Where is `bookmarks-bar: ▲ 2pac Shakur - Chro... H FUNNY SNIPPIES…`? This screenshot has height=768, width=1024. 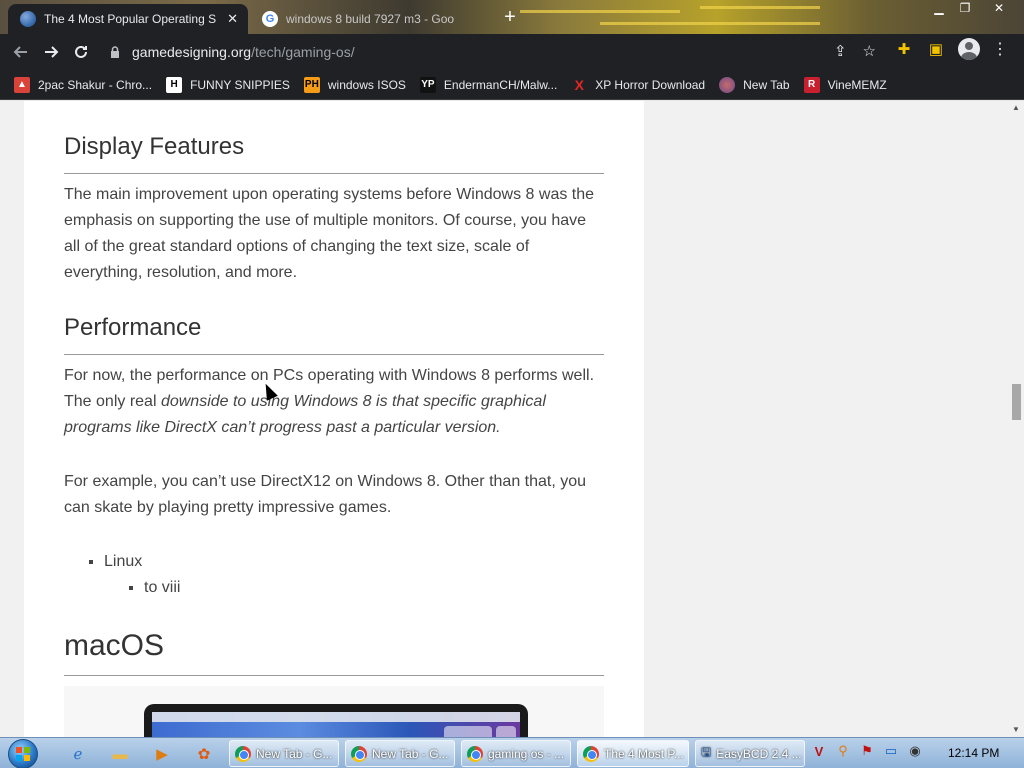 bookmarks-bar: ▲ 2pac Shakur - Chro... H FUNNY SNIPPIES… is located at coordinates (512, 85).